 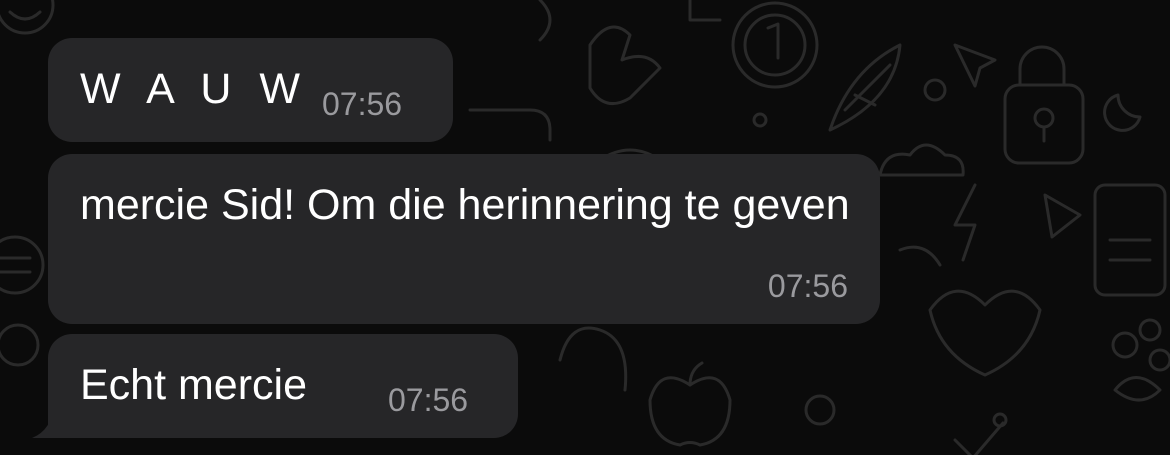 I want to click on message-bubble: Echt mercie 07:56, so click(x=283, y=386).